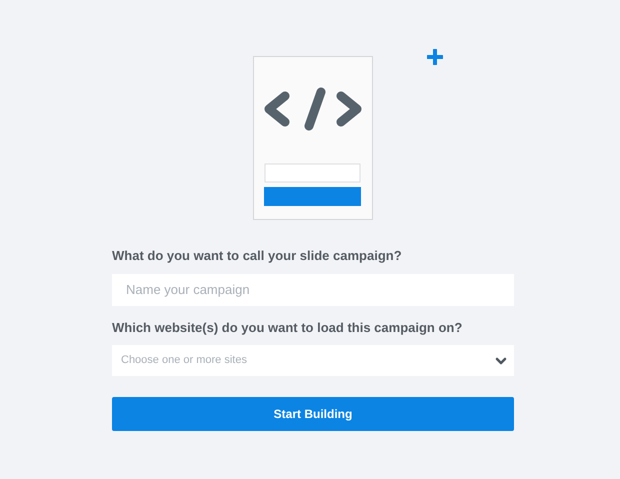 This screenshot has height=479, width=620. I want to click on plus-icon, so click(435, 57).